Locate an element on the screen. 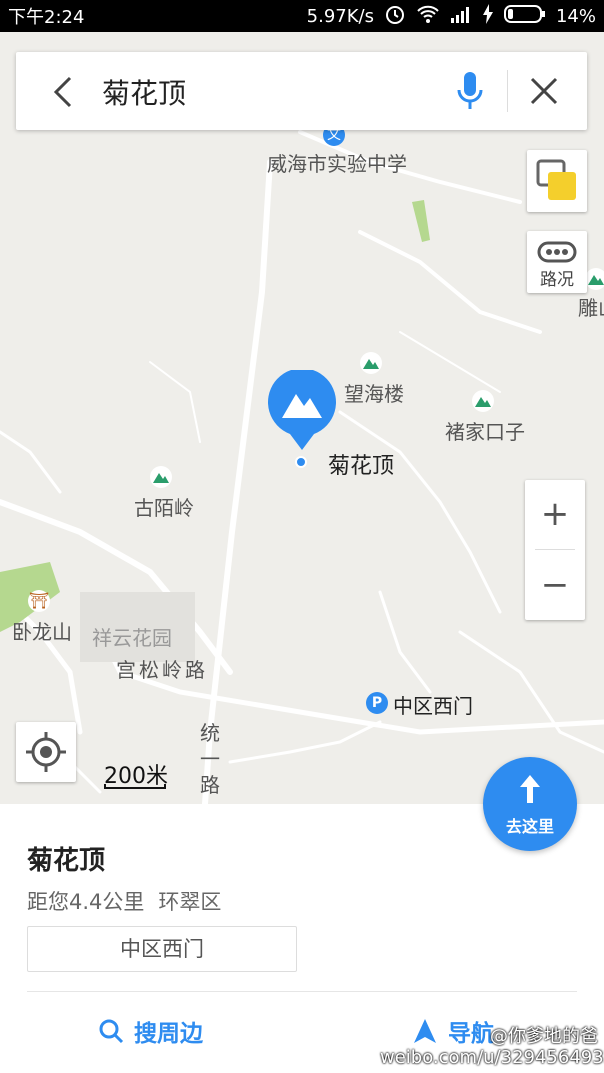  parking-icon: P is located at coordinates (377, 703).